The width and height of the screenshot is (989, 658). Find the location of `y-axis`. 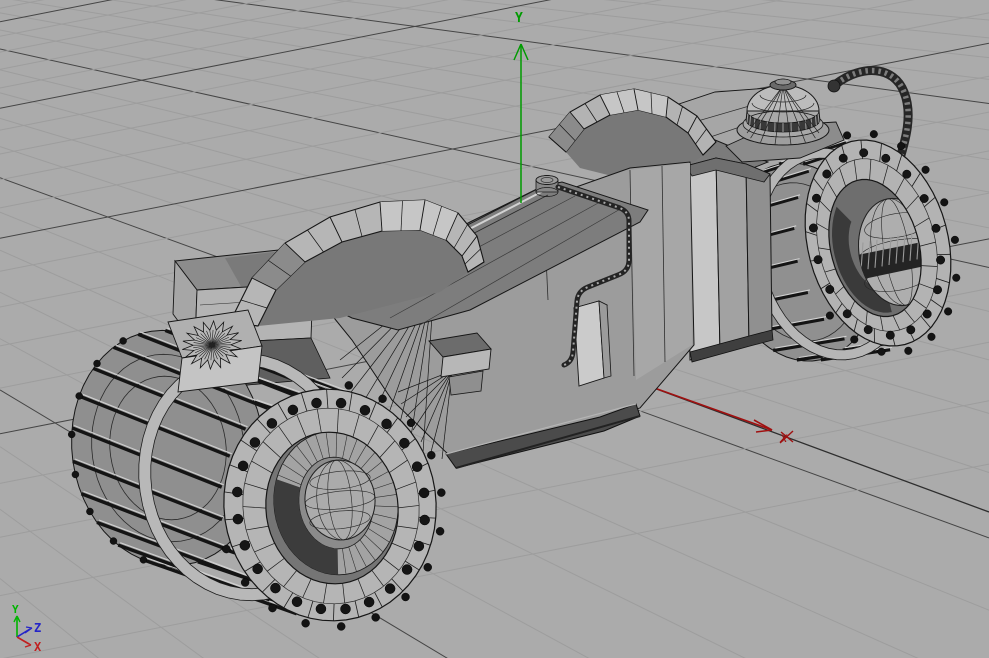

y-axis is located at coordinates (521, 123).